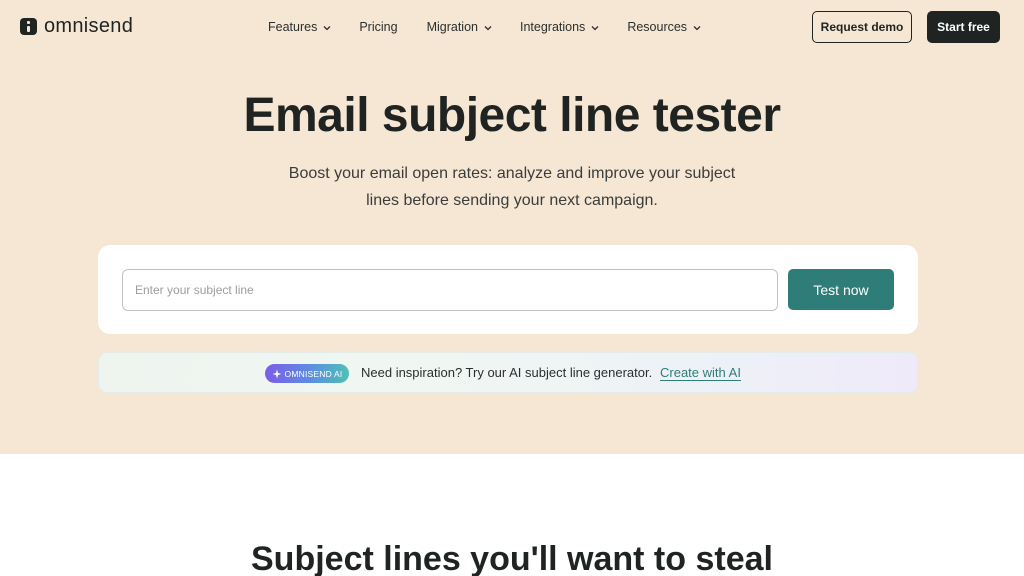 This screenshot has width=1024, height=576. What do you see at coordinates (512, 200) in the screenshot?
I see `subtitle-line: lines before sending your next campaign.` at bounding box center [512, 200].